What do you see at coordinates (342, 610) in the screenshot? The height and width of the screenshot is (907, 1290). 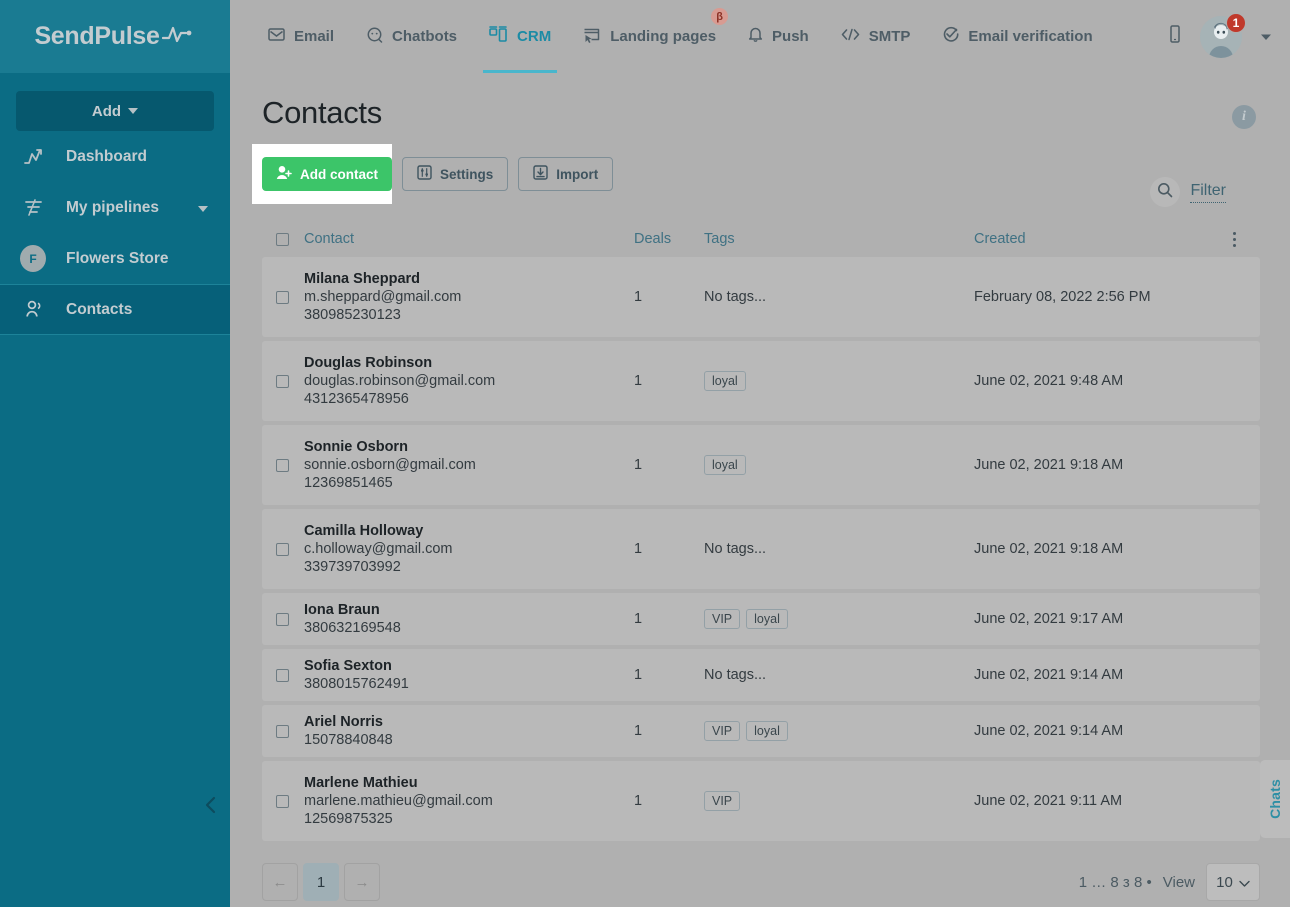 I see `contact-name: Iona Braun` at bounding box center [342, 610].